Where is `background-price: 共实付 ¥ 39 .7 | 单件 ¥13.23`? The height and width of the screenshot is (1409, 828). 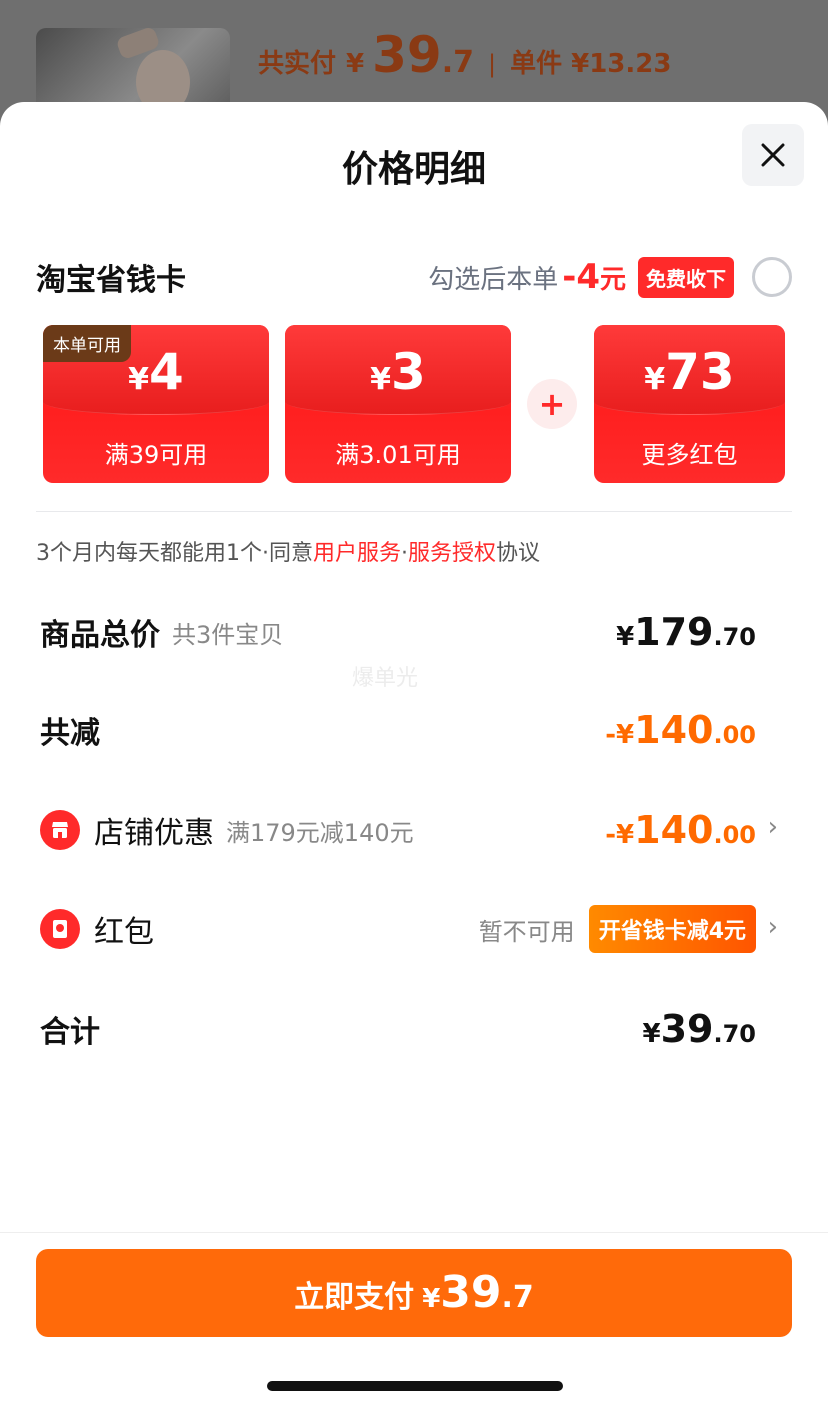 background-price: 共实付 ¥ 39 .7 | 单件 ¥13.23 is located at coordinates (464, 55).